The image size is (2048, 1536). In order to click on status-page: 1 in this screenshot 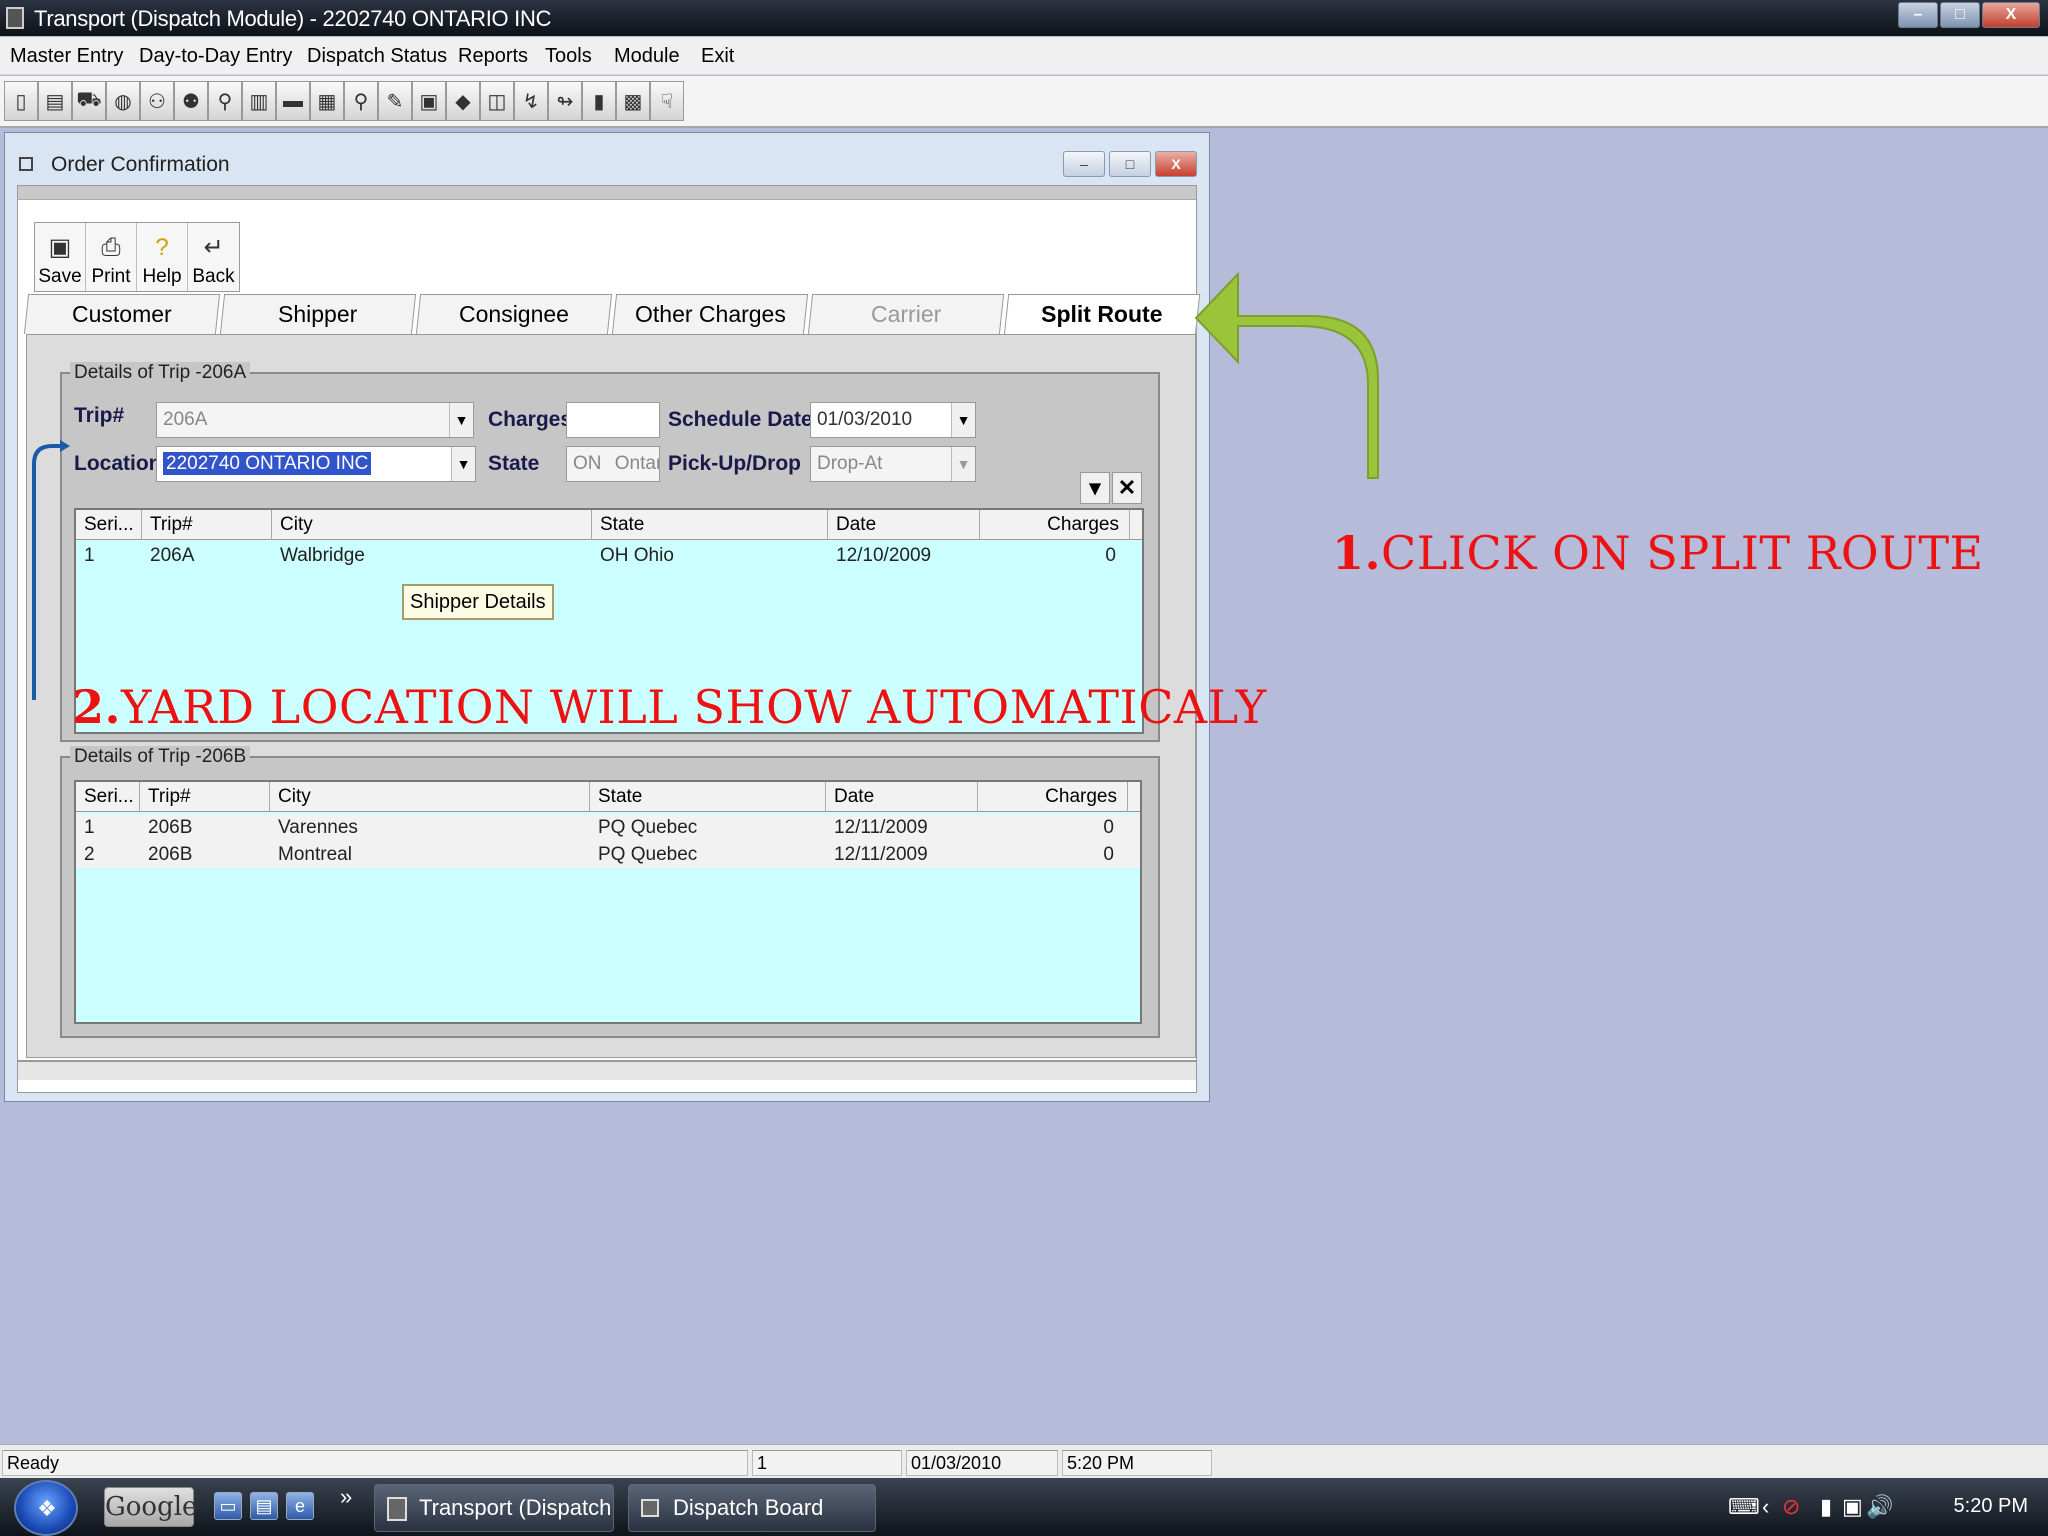, I will do `click(827, 1463)`.